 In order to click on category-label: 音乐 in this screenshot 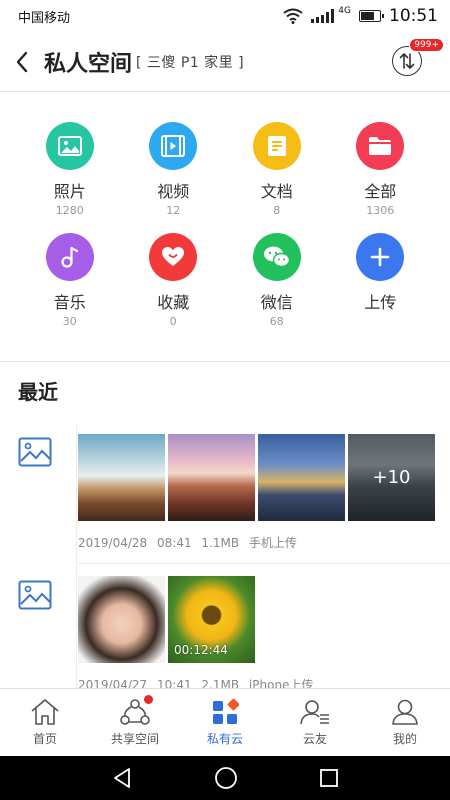, I will do `click(69, 302)`.